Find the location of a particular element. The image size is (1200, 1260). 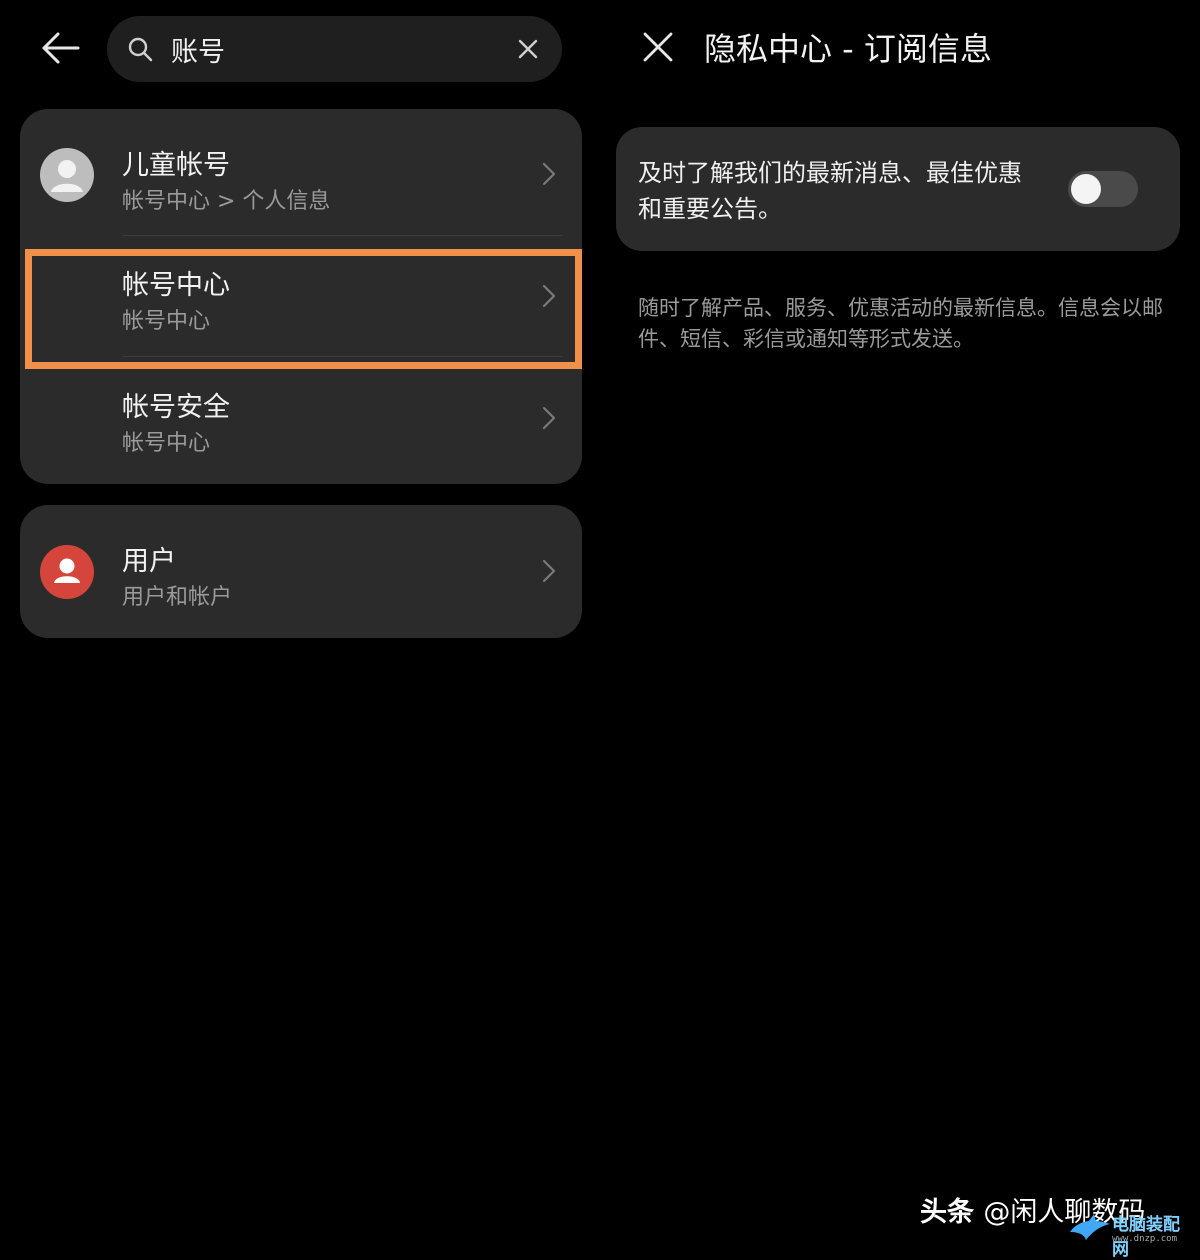

search-results-group: 用户 用户和帐户 is located at coordinates (301, 571).